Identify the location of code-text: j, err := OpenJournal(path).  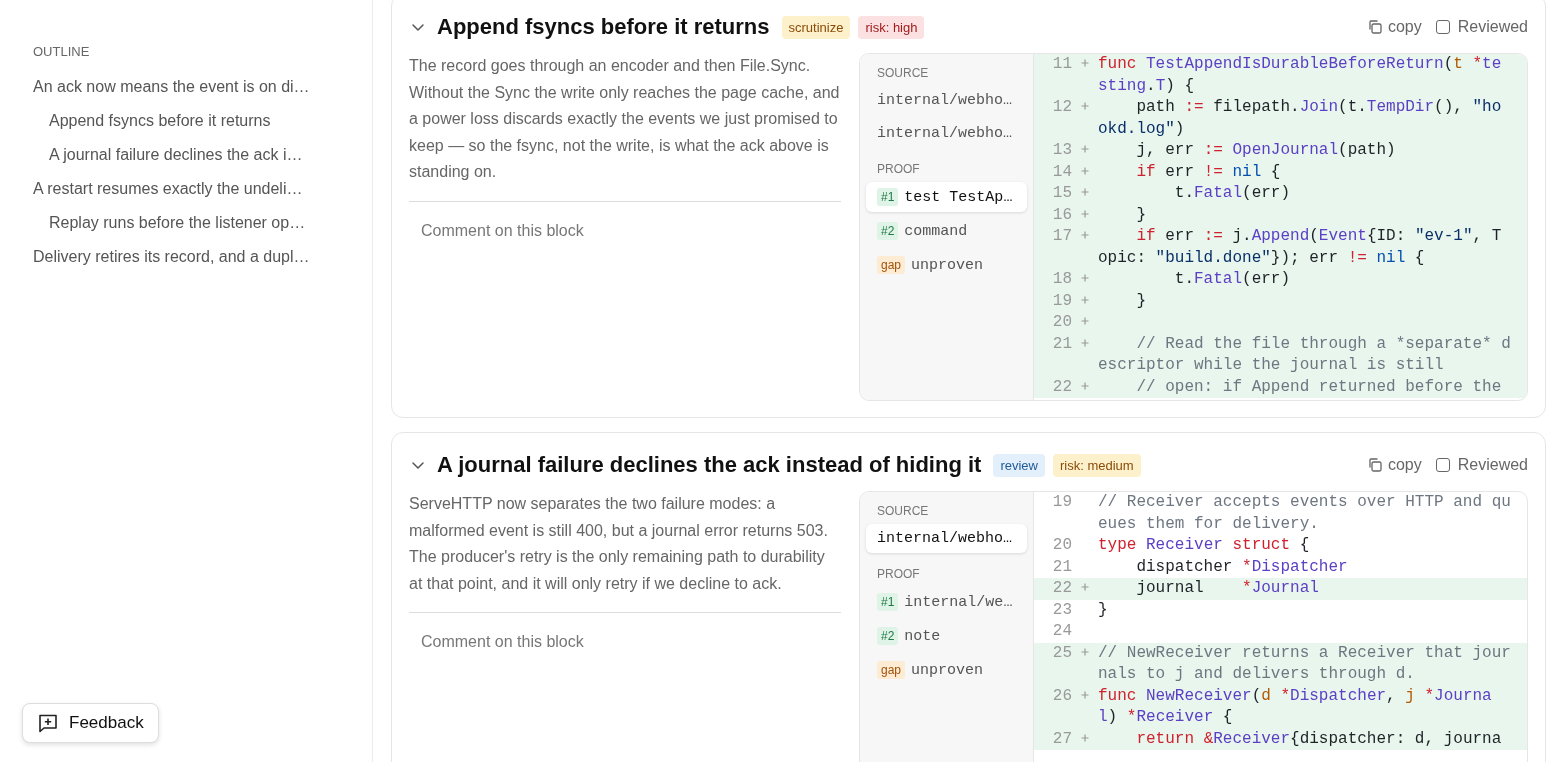
(1266, 150).